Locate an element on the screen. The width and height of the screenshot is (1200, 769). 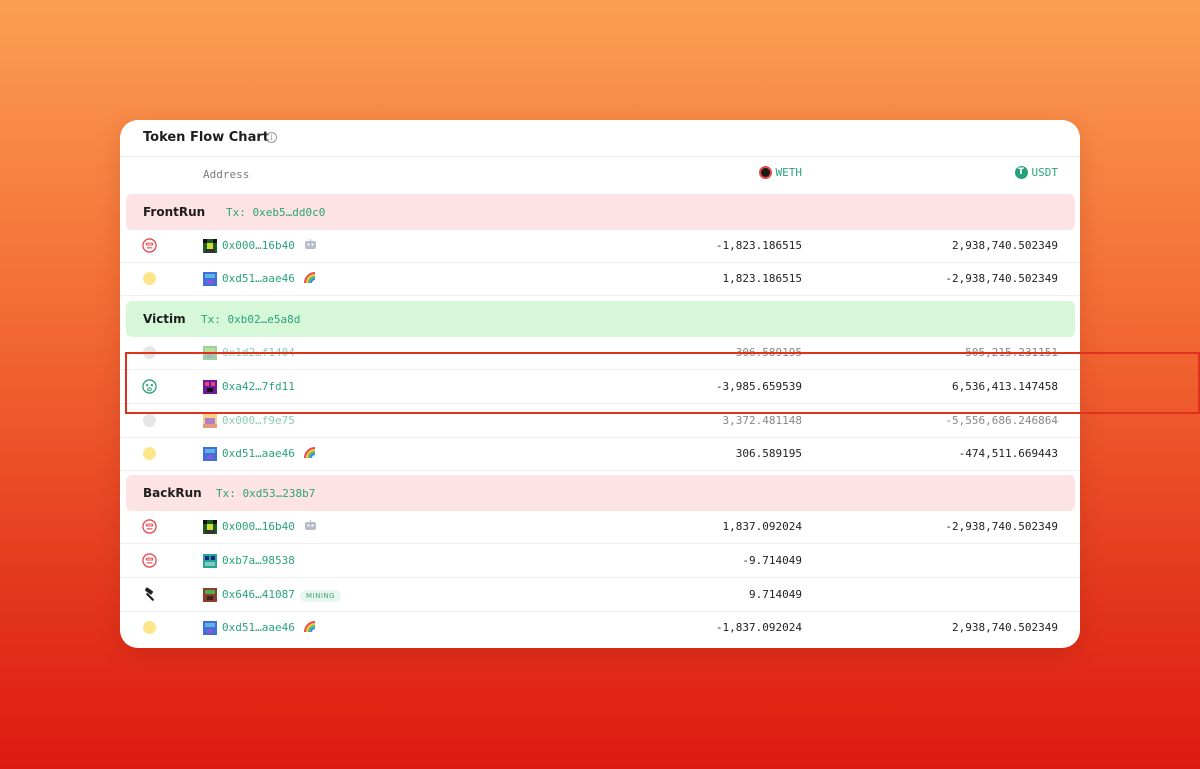
weth-amount: 9.714049 is located at coordinates (775, 594).